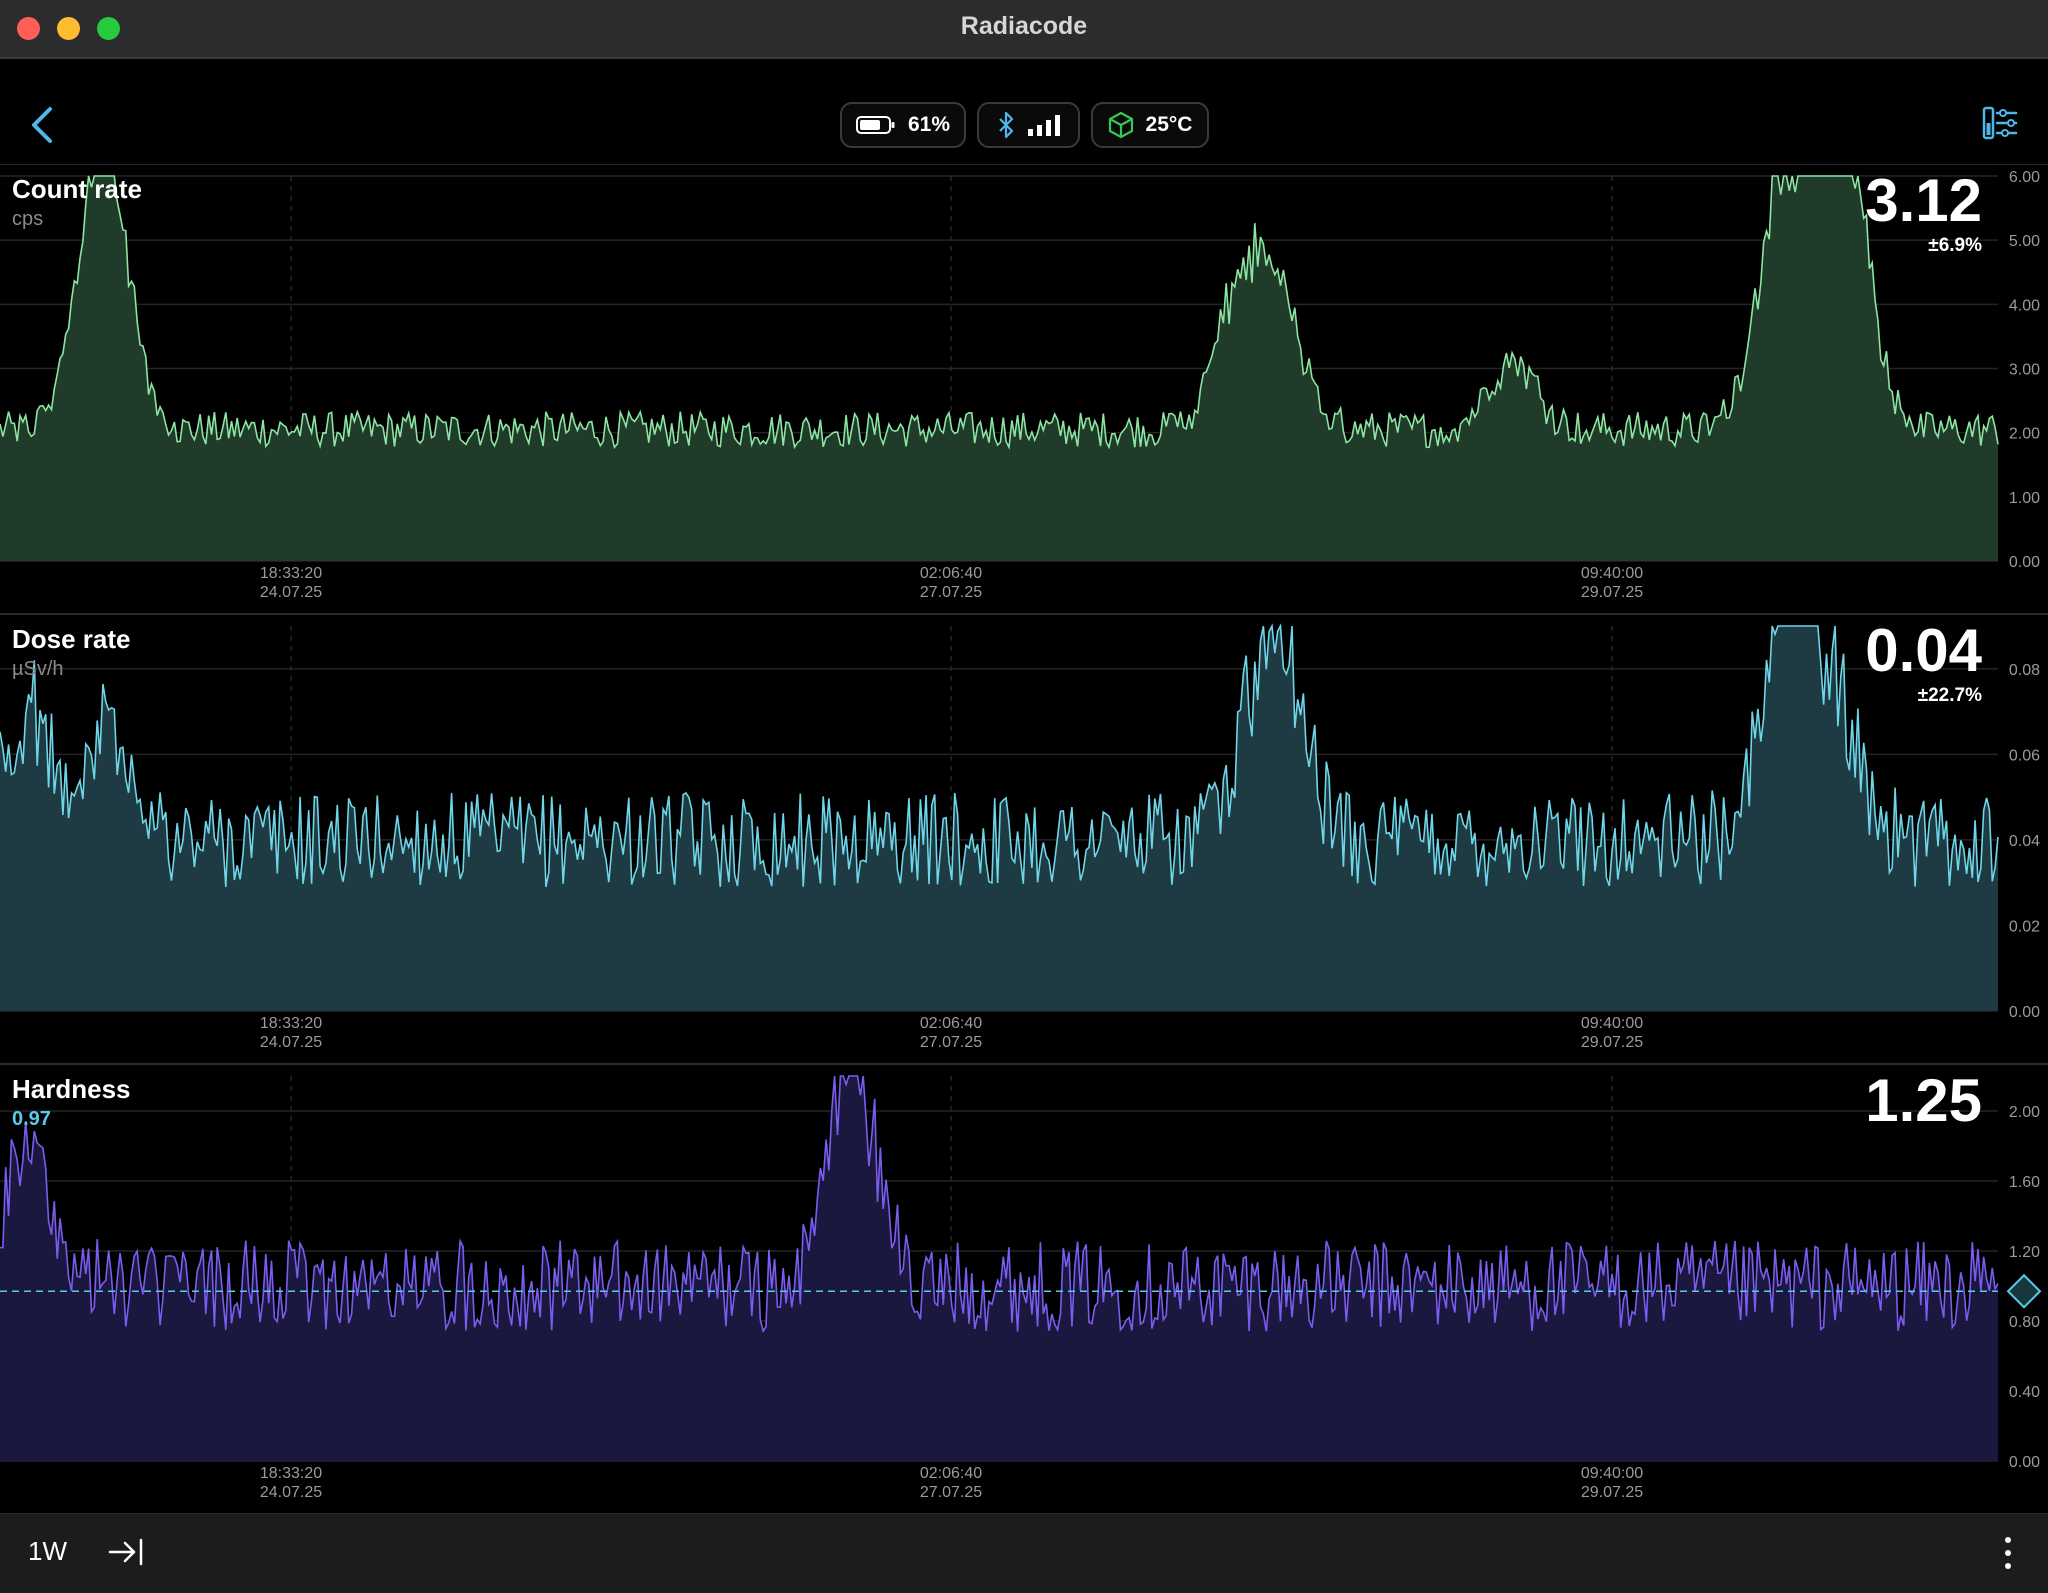 This screenshot has width=2048, height=1593. Describe the element at coordinates (1024, 26) in the screenshot. I see `window-title: Radiacode` at that location.